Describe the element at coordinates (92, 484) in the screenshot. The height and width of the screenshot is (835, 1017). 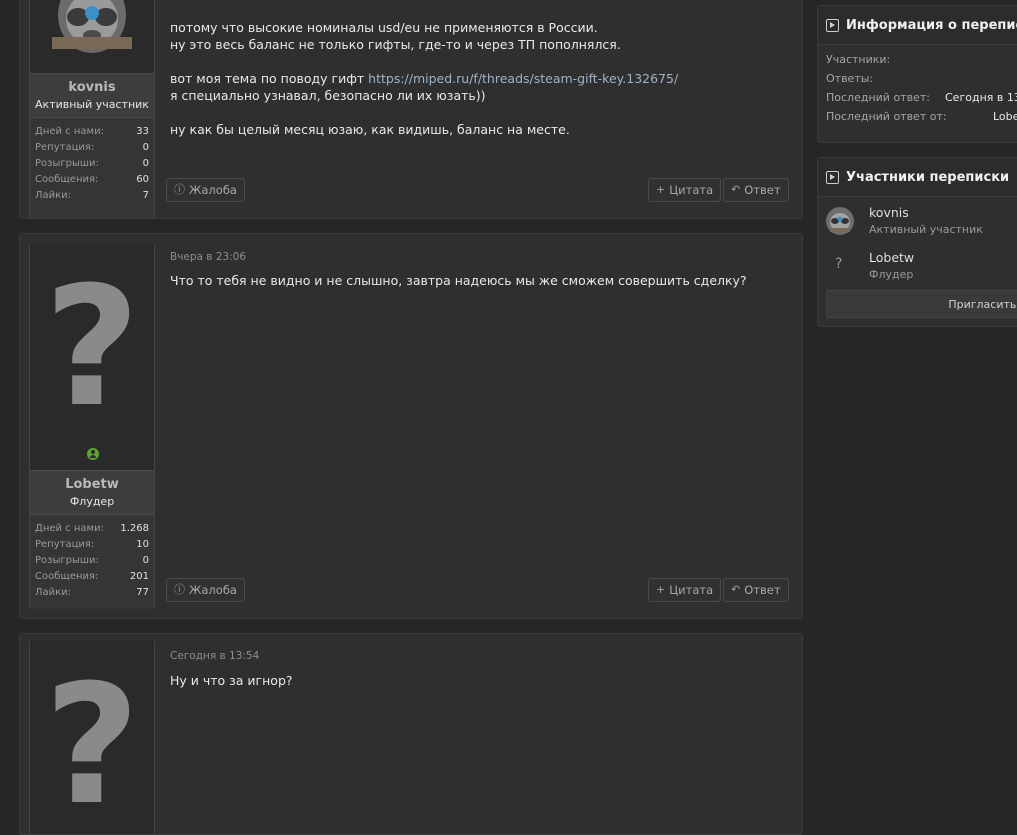
I see `username: Lobetw` at that location.